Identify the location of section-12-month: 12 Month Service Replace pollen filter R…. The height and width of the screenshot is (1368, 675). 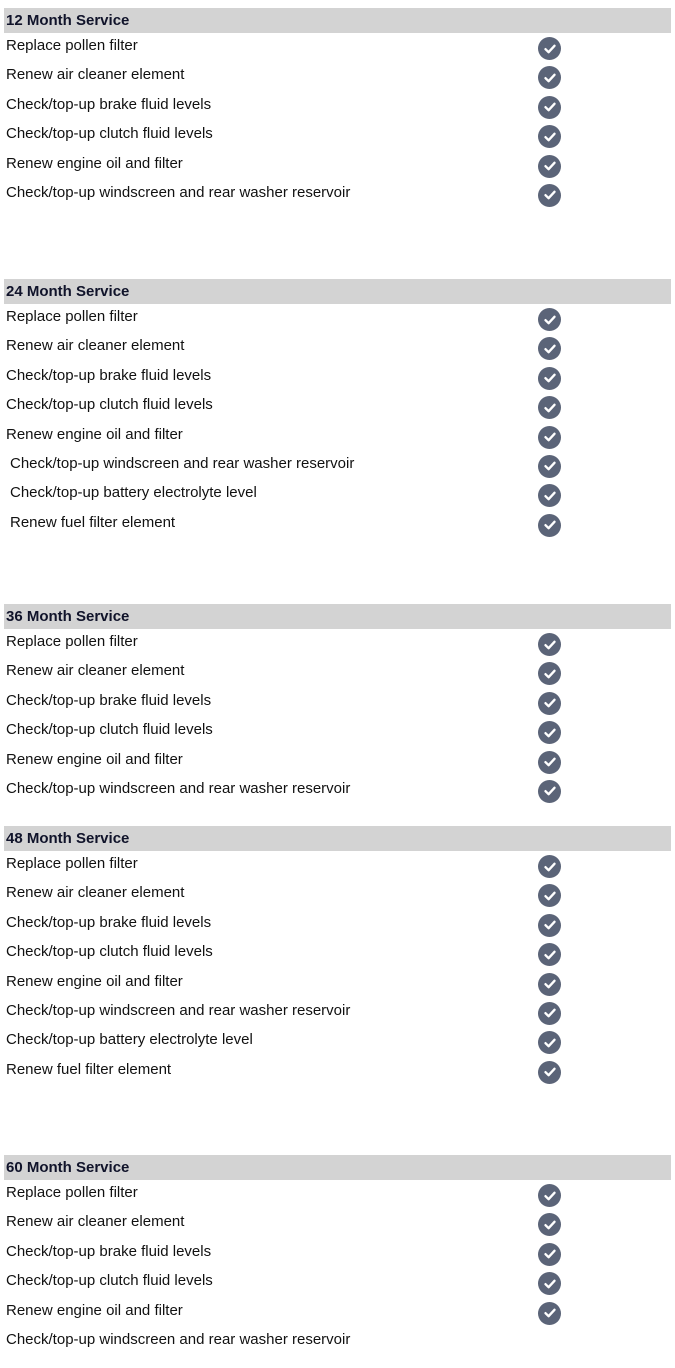
(337, 108).